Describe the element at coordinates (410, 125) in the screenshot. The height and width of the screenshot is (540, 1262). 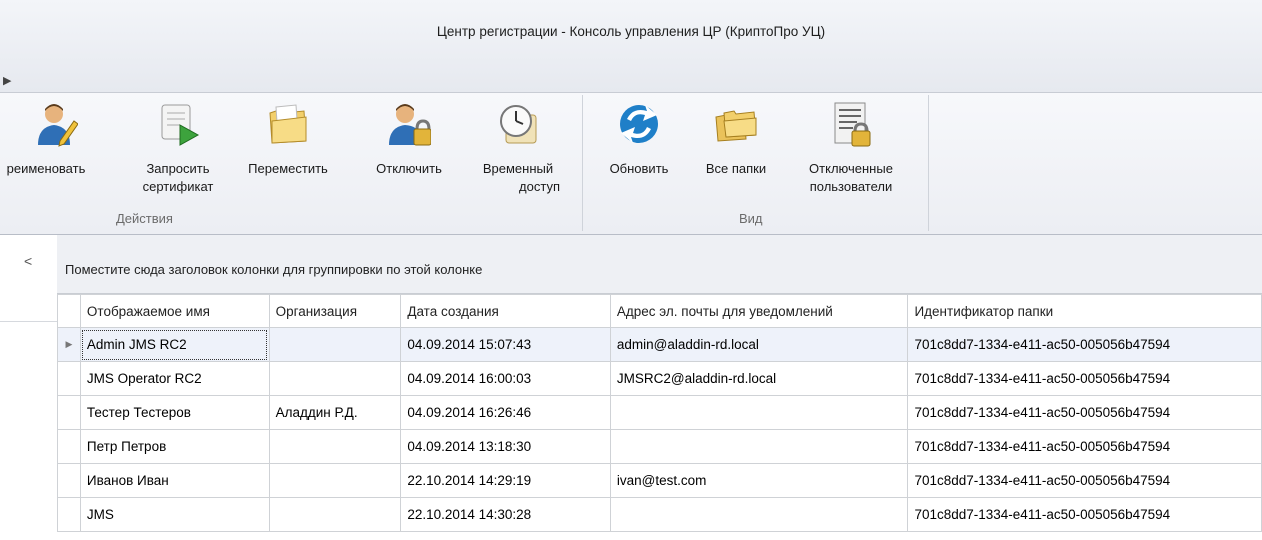
I see `user-lock-icon` at that location.